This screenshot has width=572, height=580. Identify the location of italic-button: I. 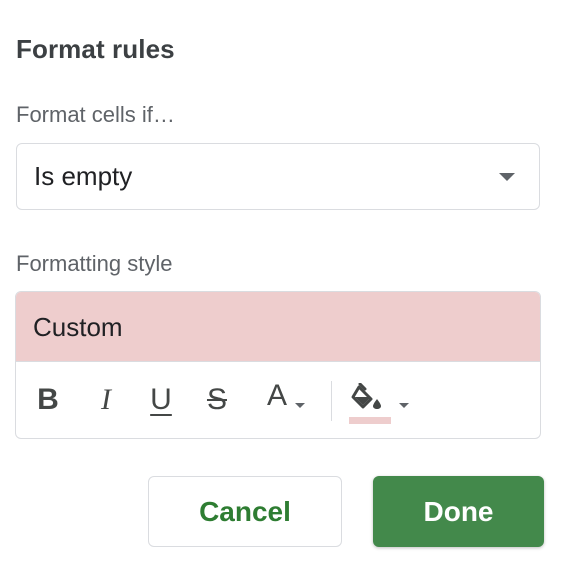
(106, 400).